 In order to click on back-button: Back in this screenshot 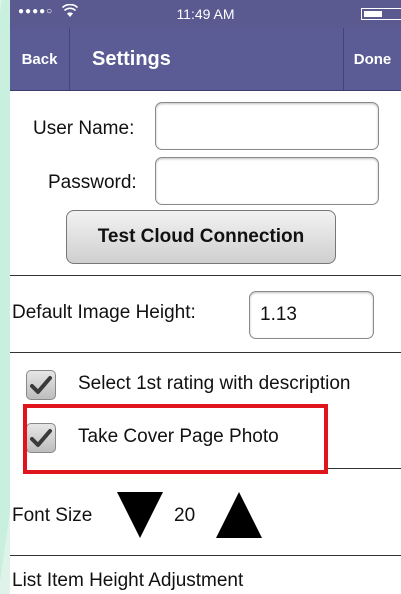, I will do `click(40, 59)`.